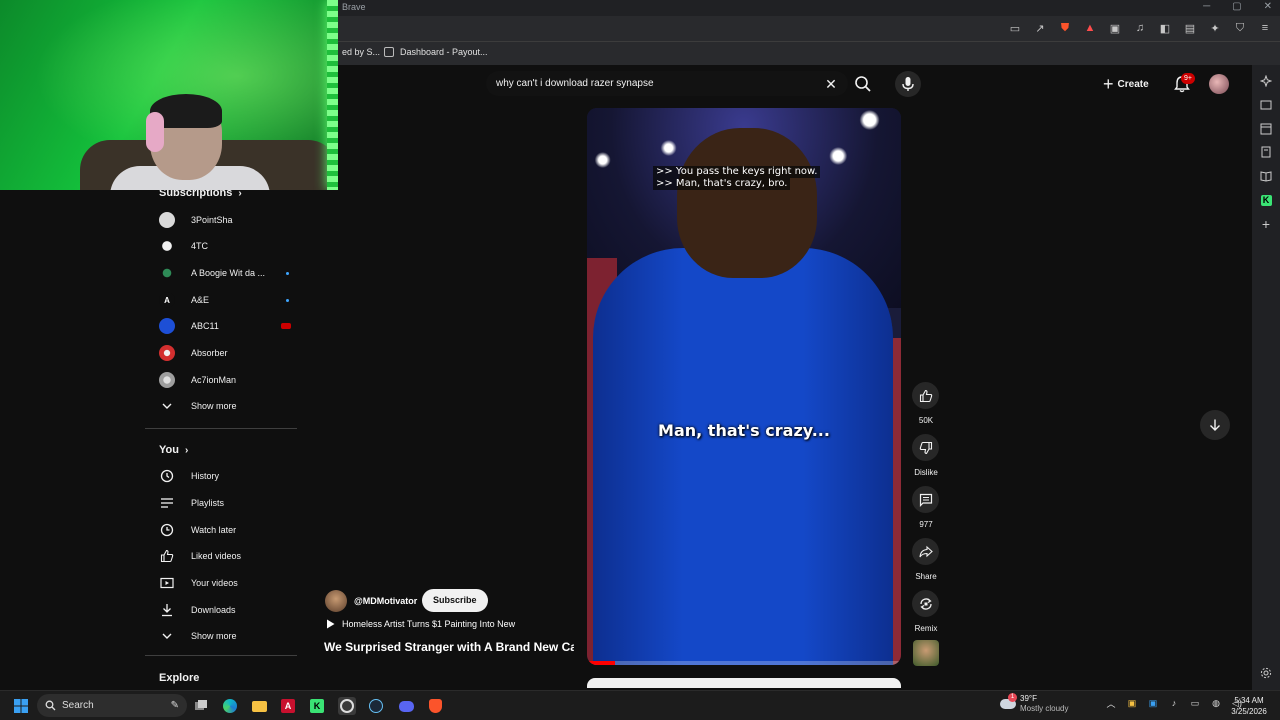 The height and width of the screenshot is (720, 1280). I want to click on tab-search-icon: ▣, so click(1115, 28).